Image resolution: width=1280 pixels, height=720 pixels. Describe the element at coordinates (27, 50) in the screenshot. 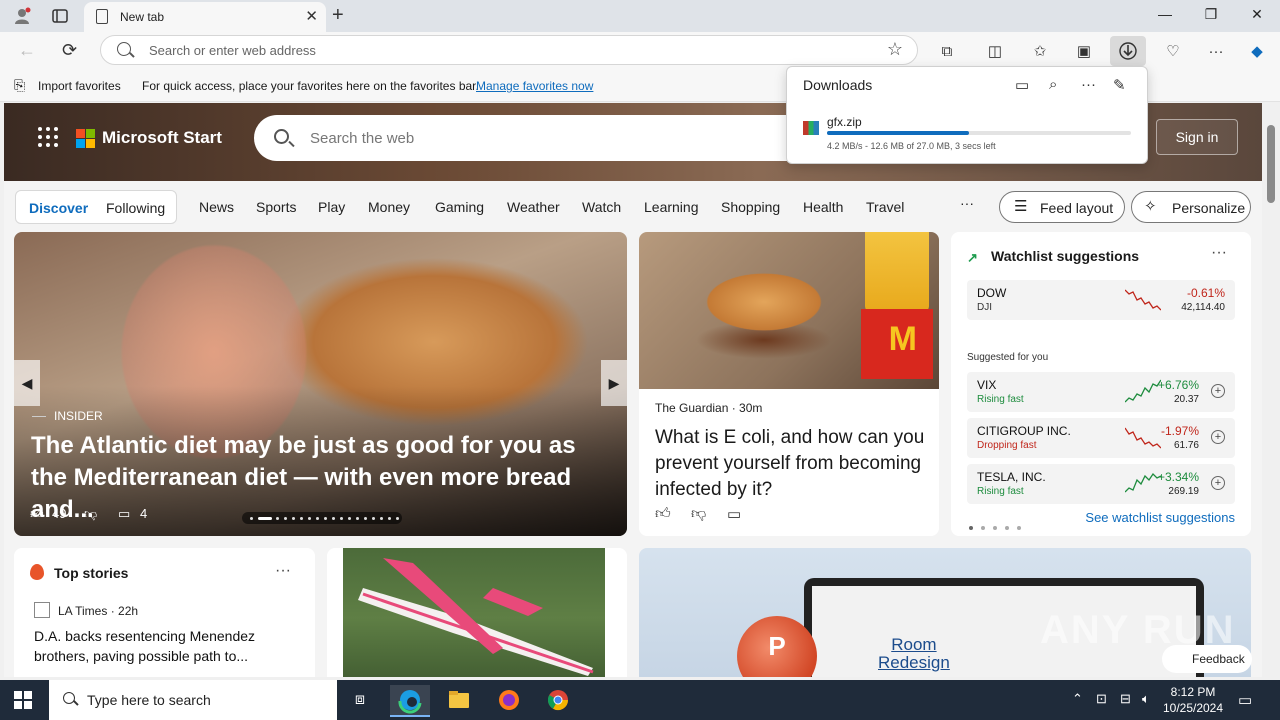

I see `back-button: ←` at that location.